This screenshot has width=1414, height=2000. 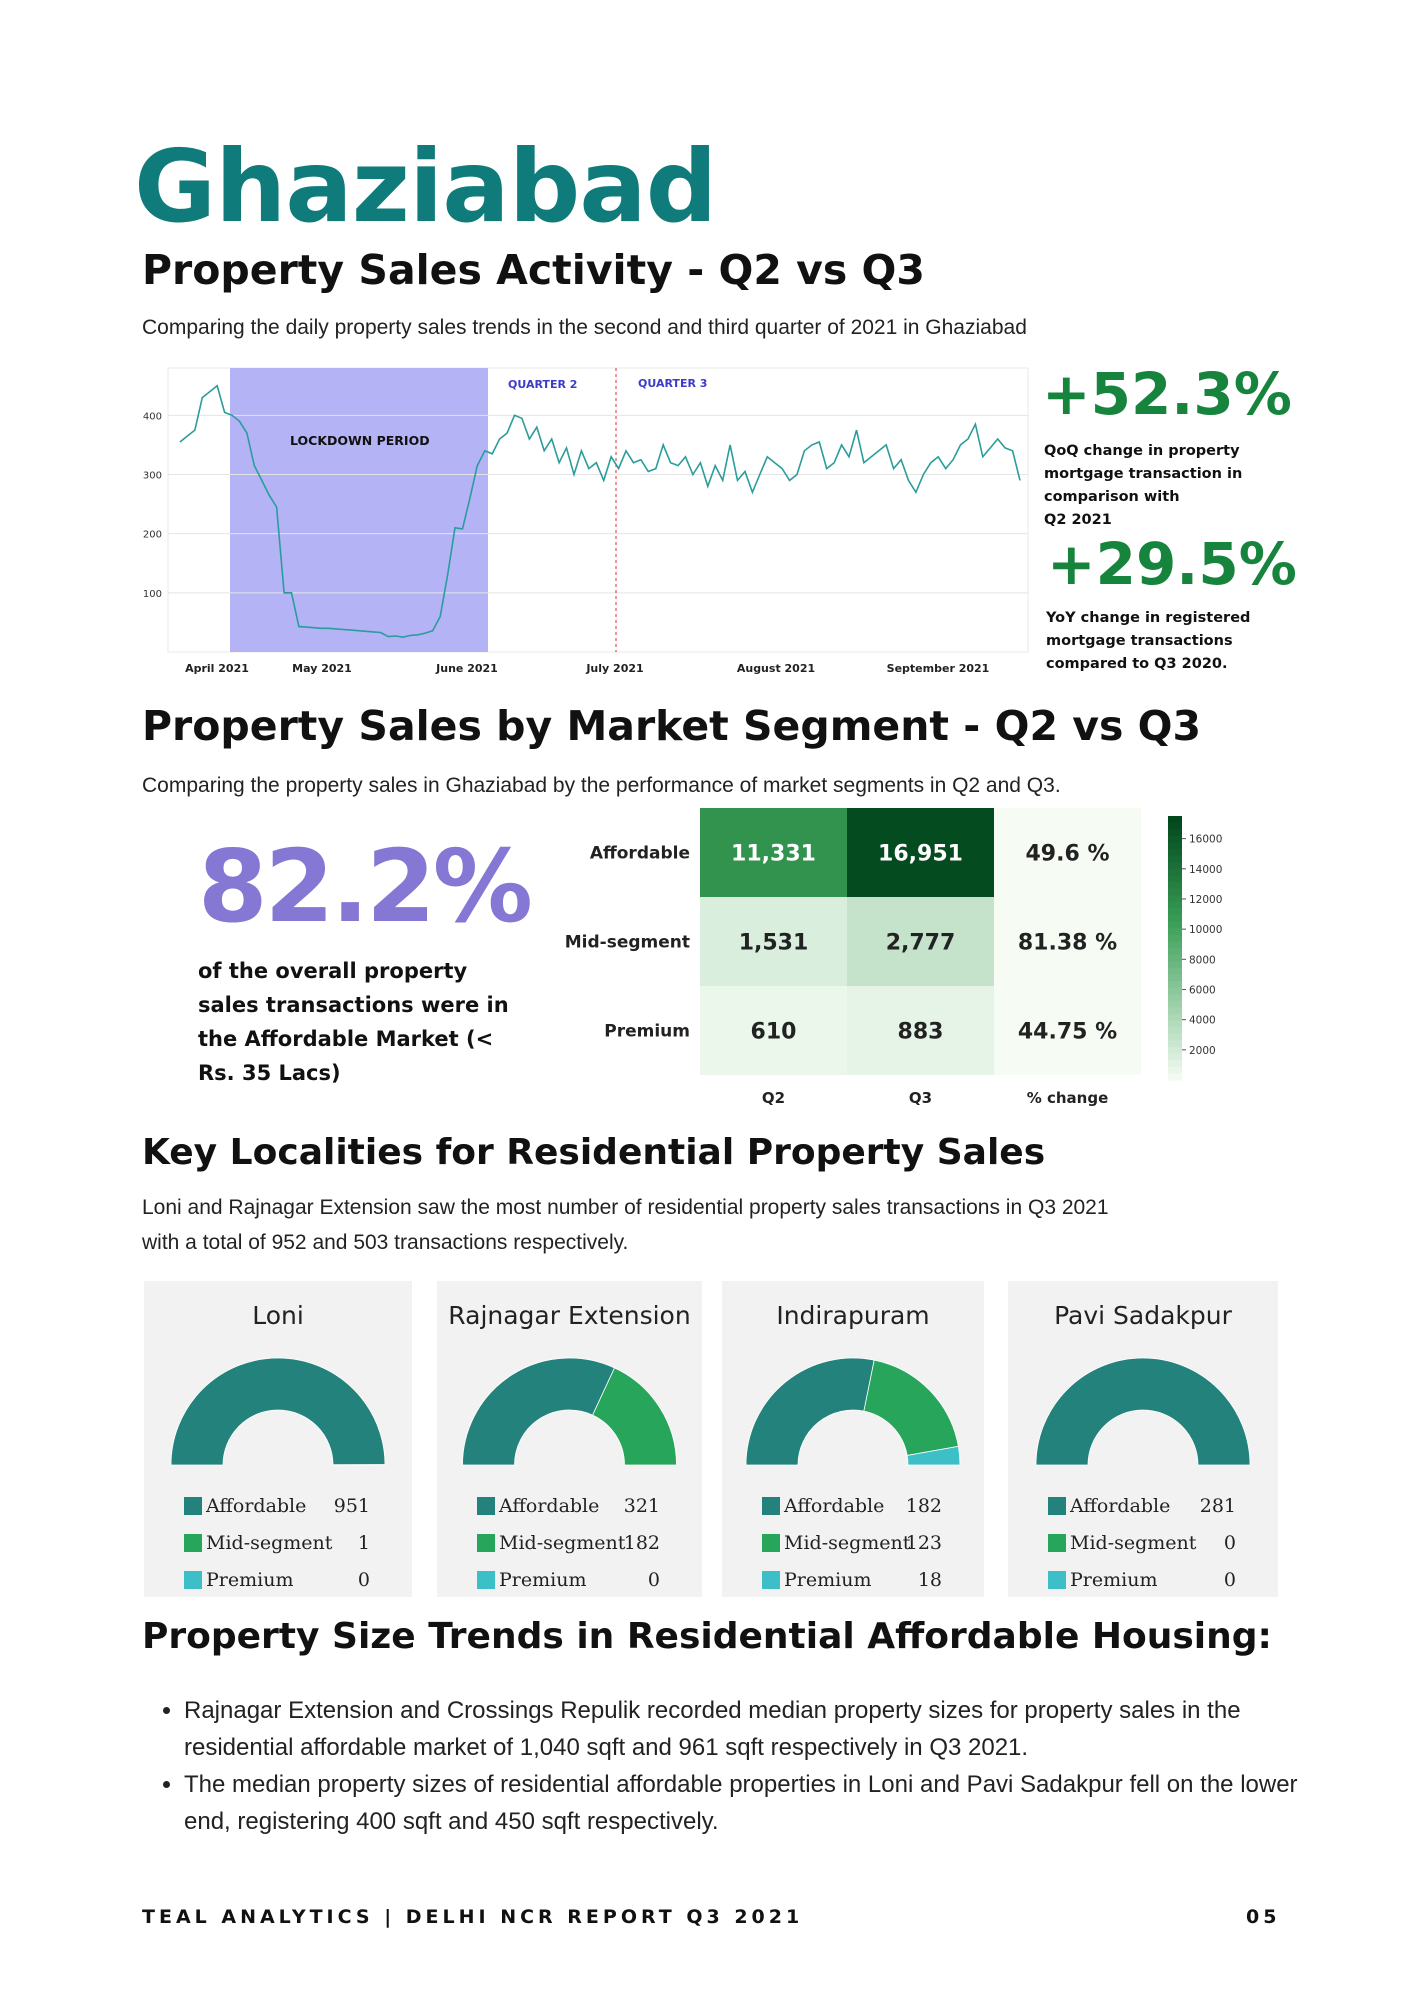 What do you see at coordinates (1067, 1032) in the screenshot?
I see `heatmap-cell-label: 44.75 %` at bounding box center [1067, 1032].